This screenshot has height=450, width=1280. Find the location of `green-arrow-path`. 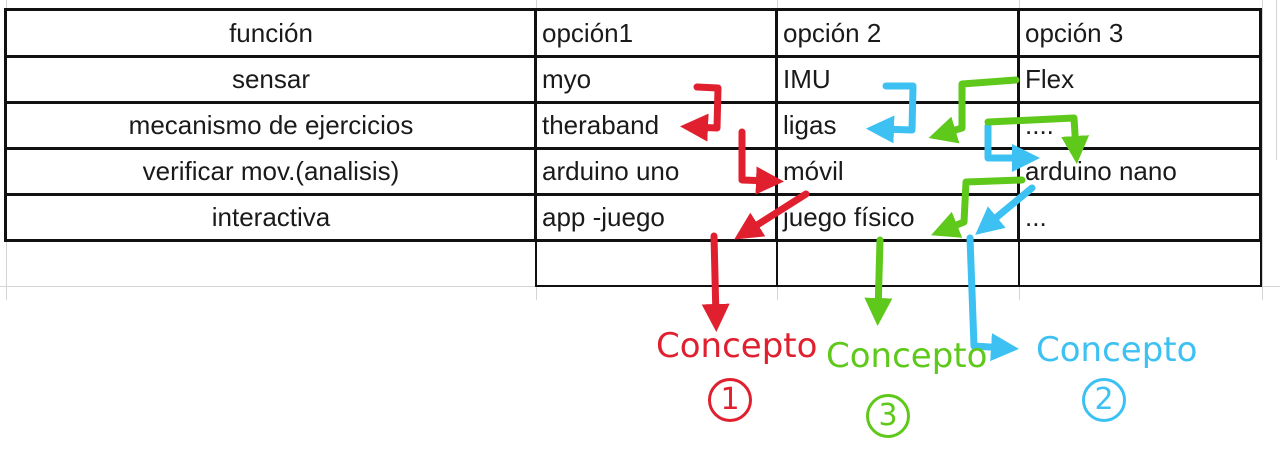

green-arrow-path is located at coordinates (977, 201).